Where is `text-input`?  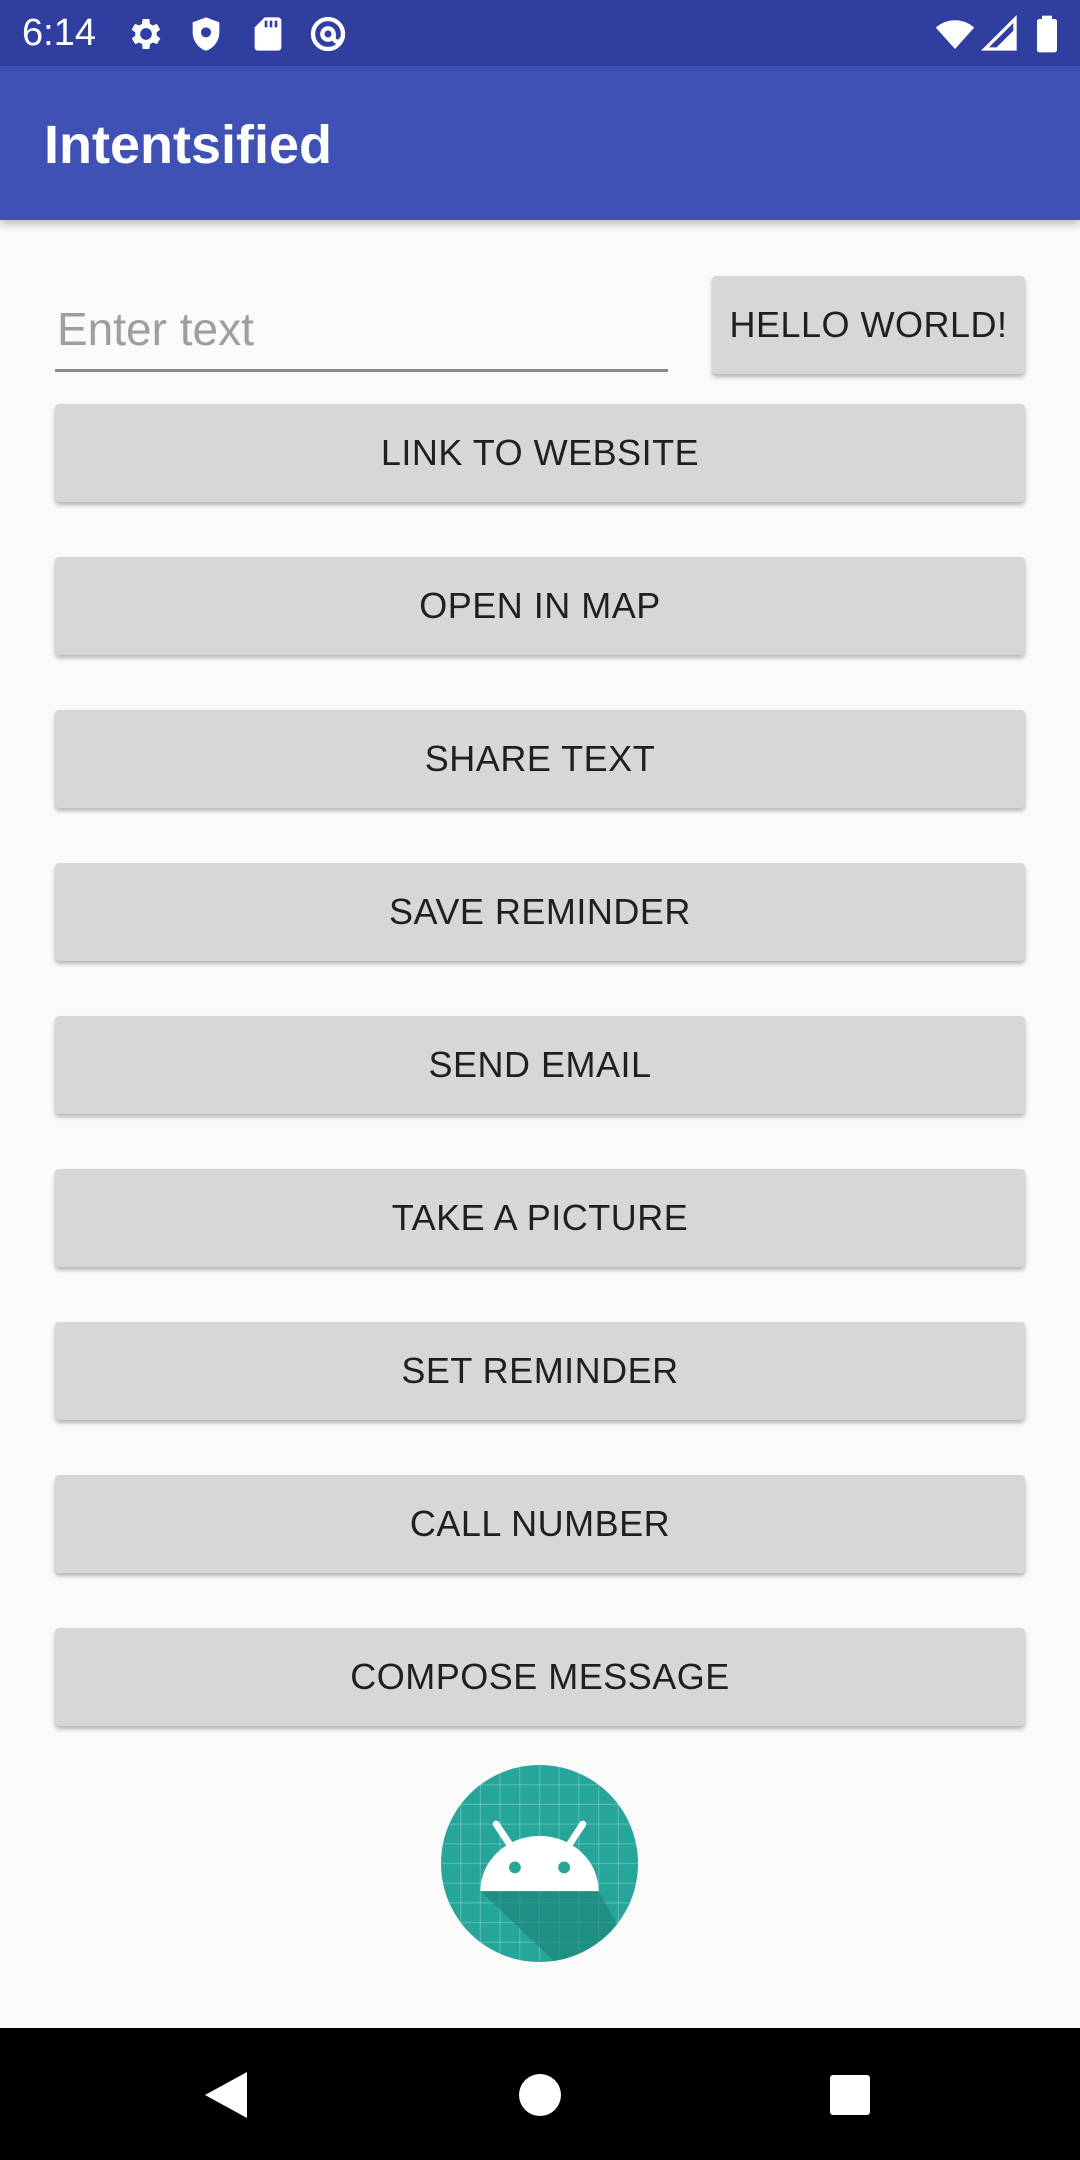 text-input is located at coordinates (361, 330).